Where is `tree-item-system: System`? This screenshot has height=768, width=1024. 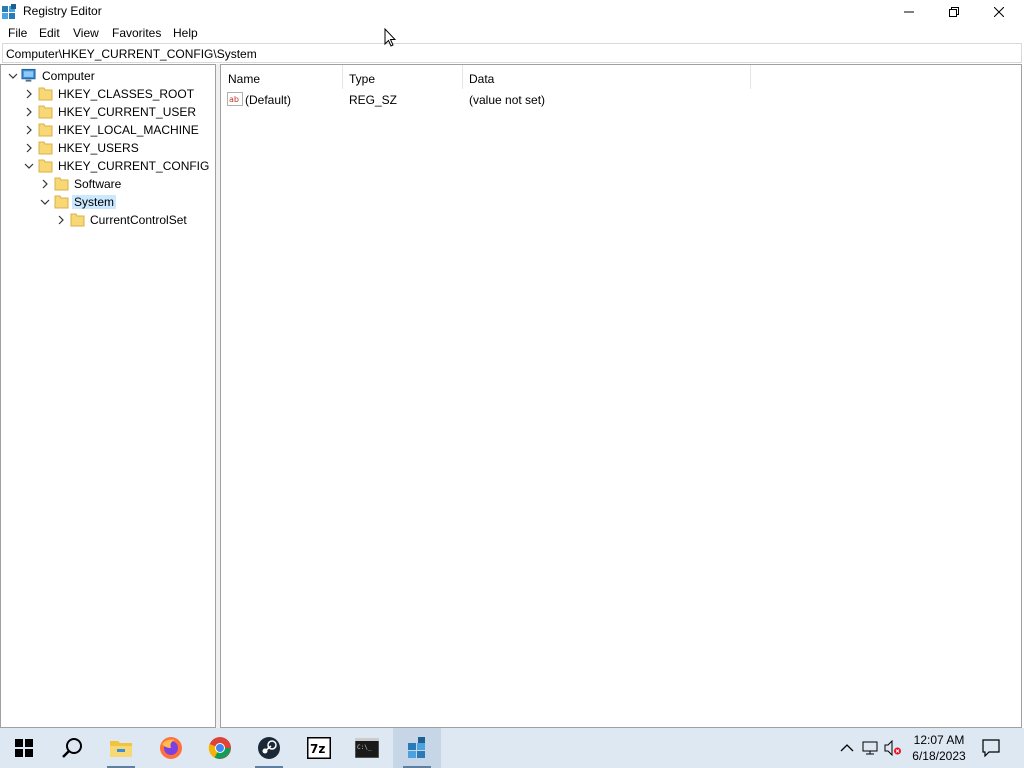 tree-item-system: System is located at coordinates (108, 202).